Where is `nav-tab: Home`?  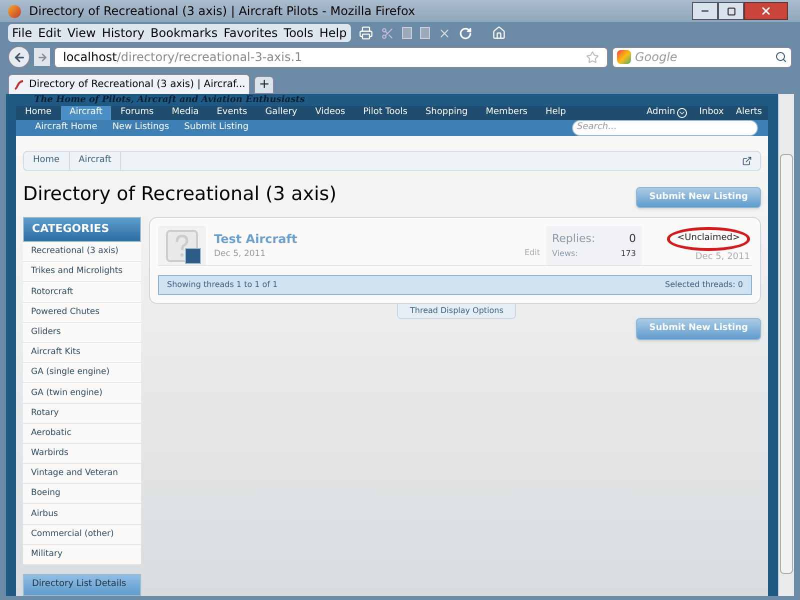
nav-tab: Home is located at coordinates (38, 113).